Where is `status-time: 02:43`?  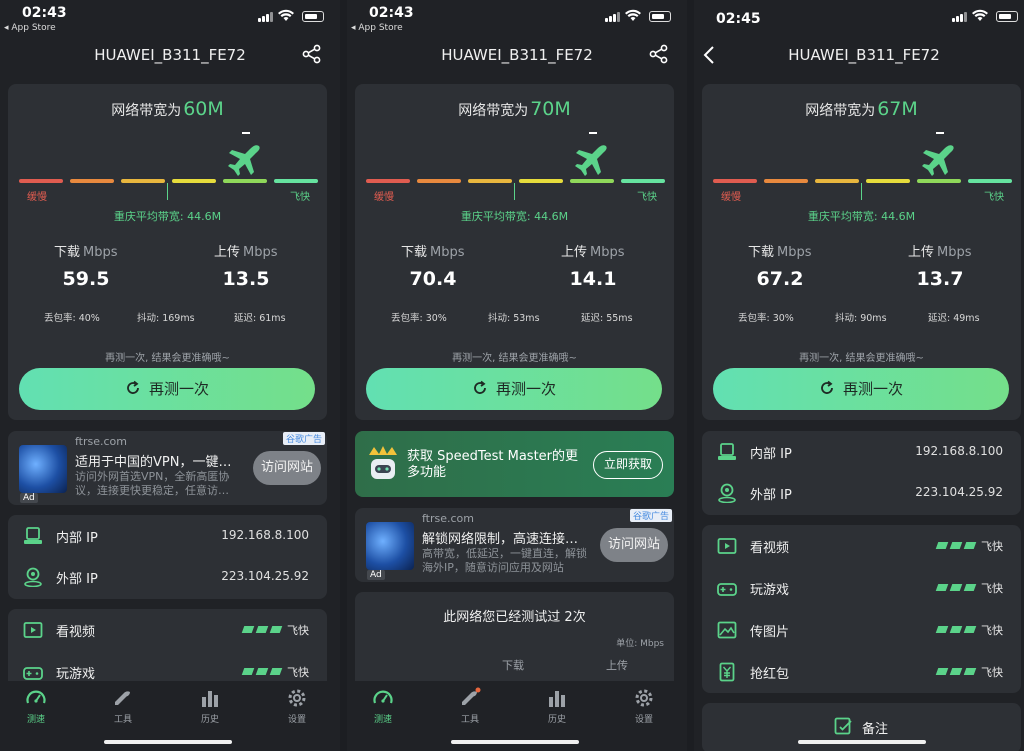
status-time: 02:43 is located at coordinates (44, 13).